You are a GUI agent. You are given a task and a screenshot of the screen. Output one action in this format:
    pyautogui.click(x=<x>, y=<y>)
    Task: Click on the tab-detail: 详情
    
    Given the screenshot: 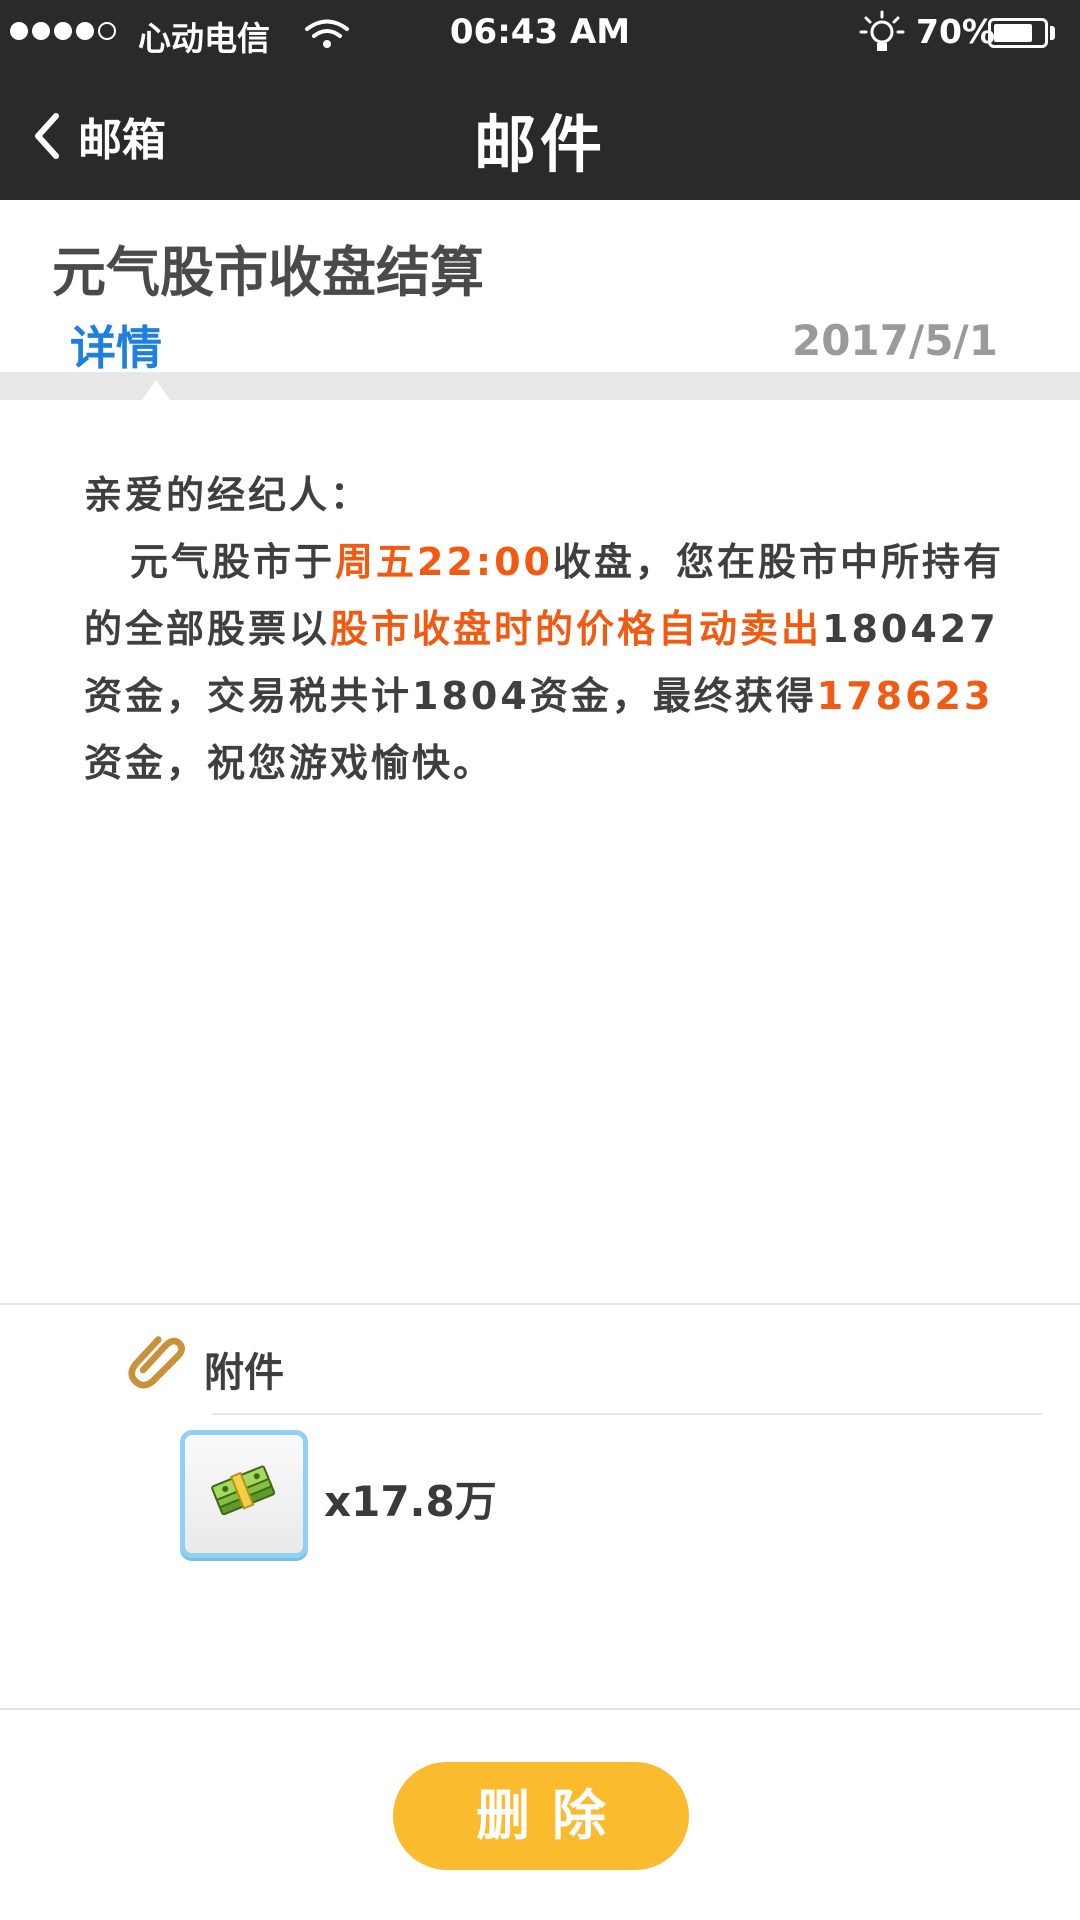 What is the action you would take?
    pyautogui.click(x=116, y=345)
    